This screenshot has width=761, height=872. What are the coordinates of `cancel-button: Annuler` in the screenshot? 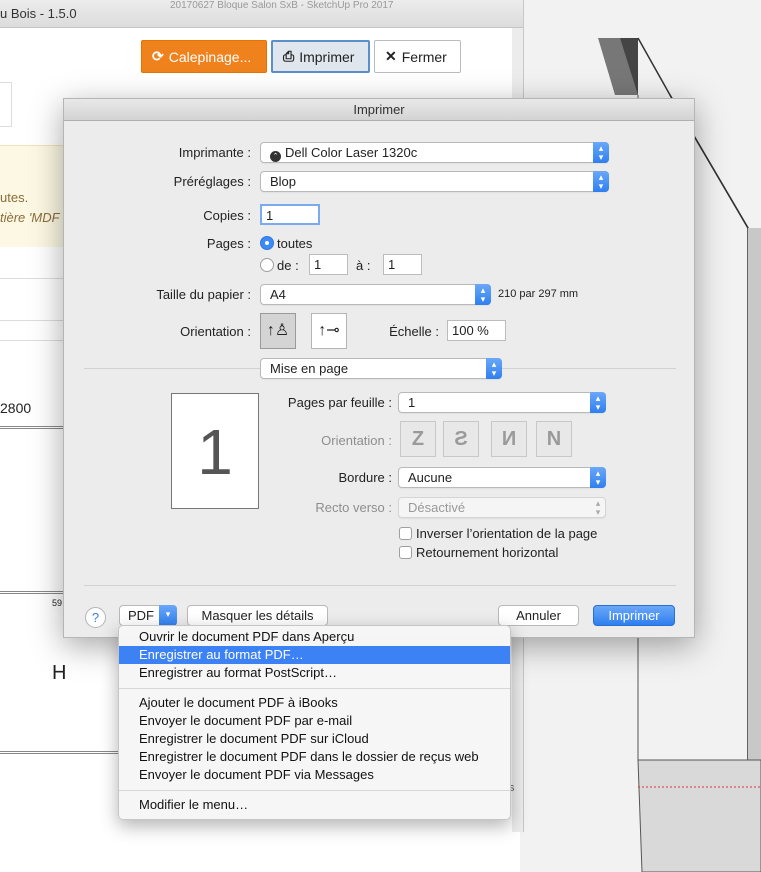 It's located at (538, 615).